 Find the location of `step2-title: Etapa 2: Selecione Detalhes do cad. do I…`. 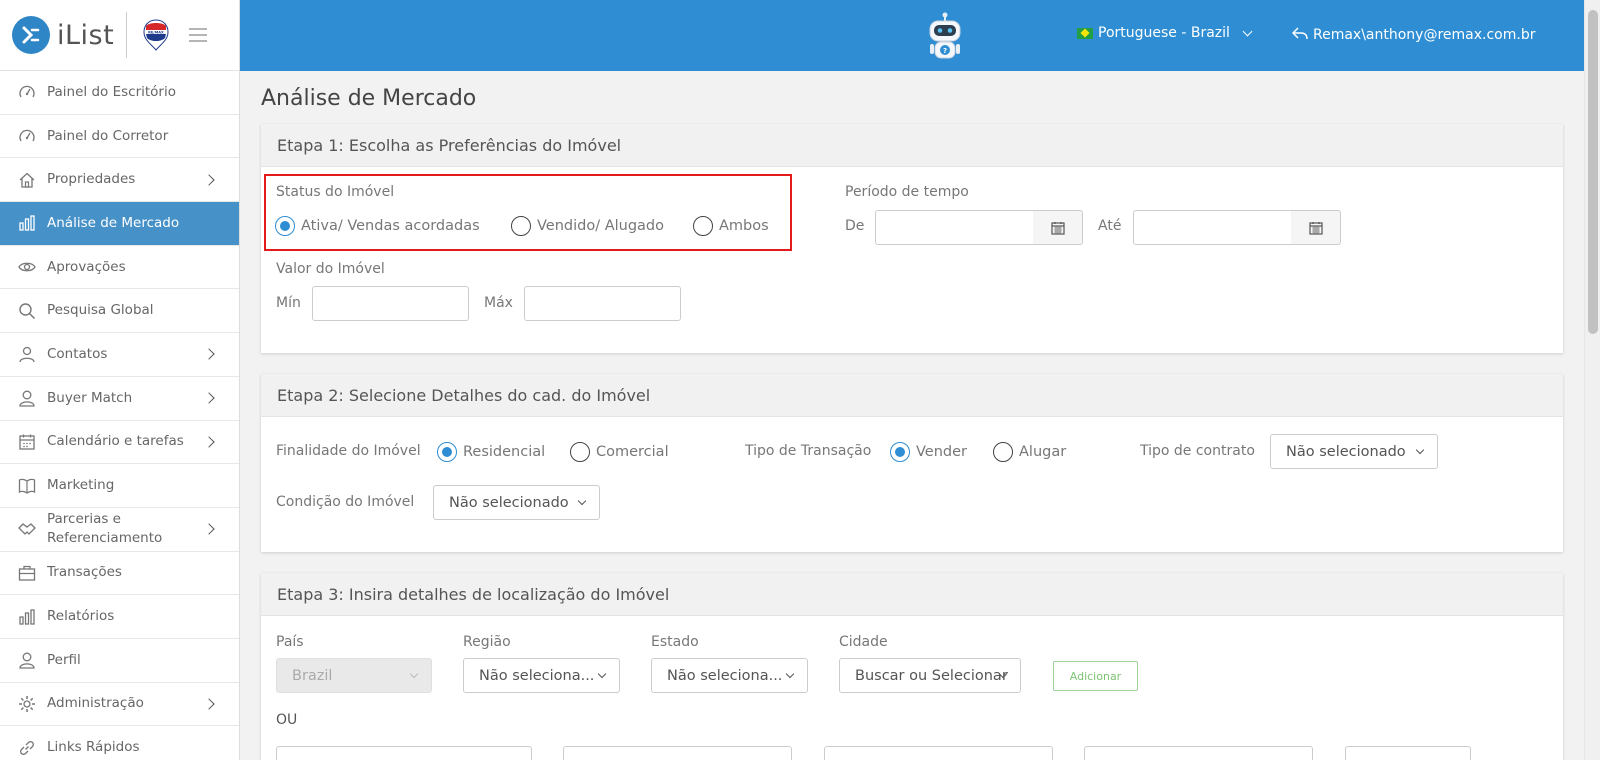

step2-title: Etapa 2: Selecione Detalhes do cad. do I… is located at coordinates (912, 395).